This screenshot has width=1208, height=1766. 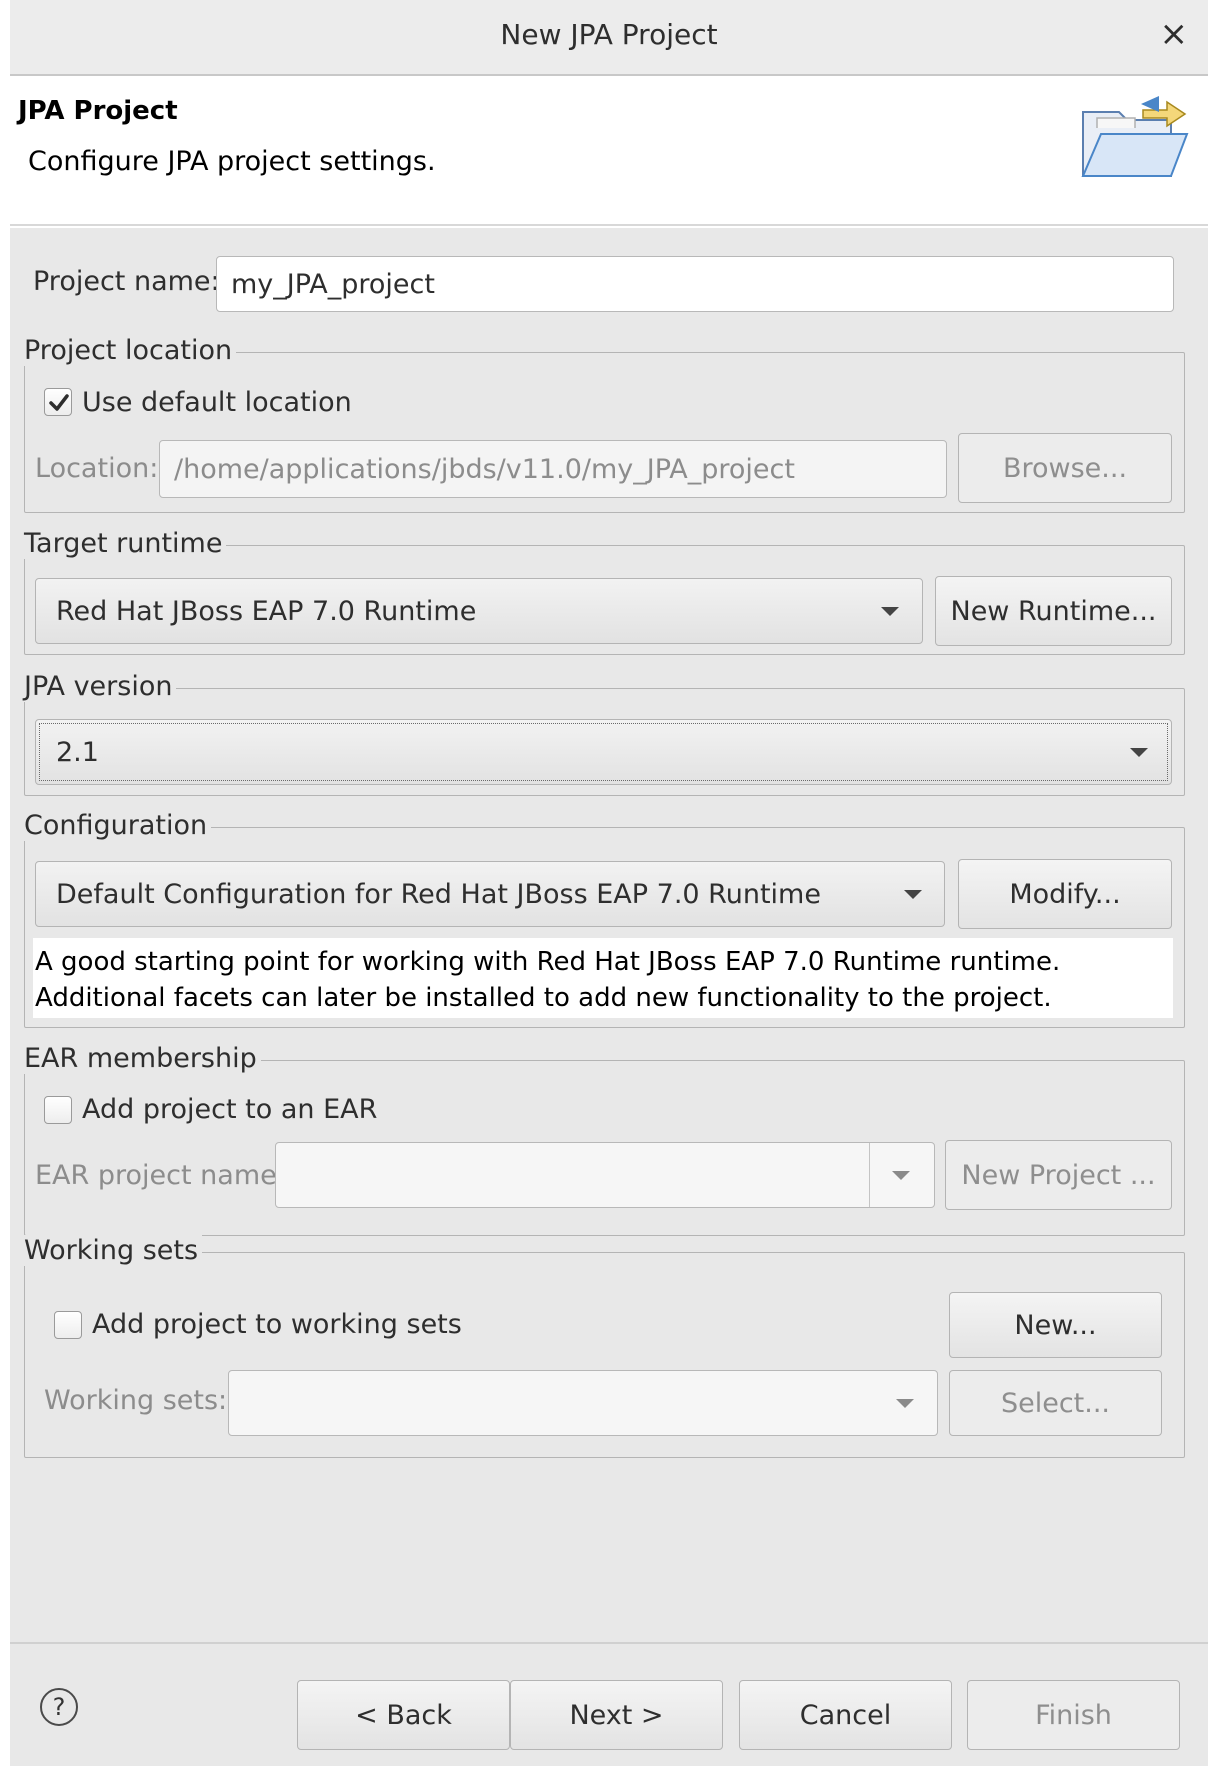 What do you see at coordinates (616, 1715) in the screenshot?
I see `next-button: Next >` at bounding box center [616, 1715].